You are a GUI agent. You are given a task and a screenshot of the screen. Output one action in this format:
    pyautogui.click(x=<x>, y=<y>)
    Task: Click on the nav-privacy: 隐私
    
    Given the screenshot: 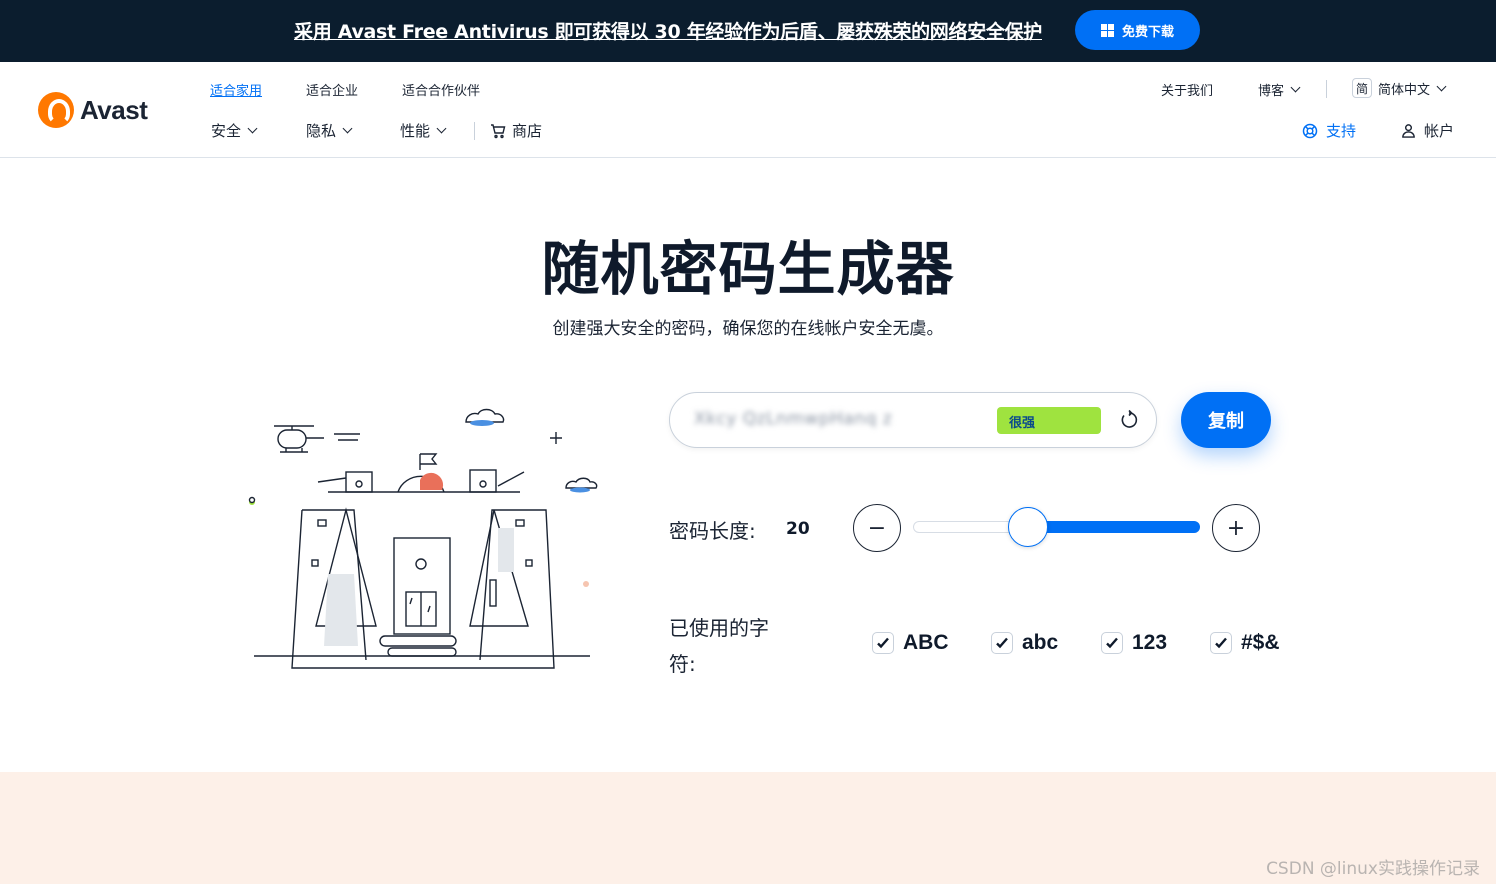 What is the action you would take?
    pyautogui.click(x=329, y=130)
    